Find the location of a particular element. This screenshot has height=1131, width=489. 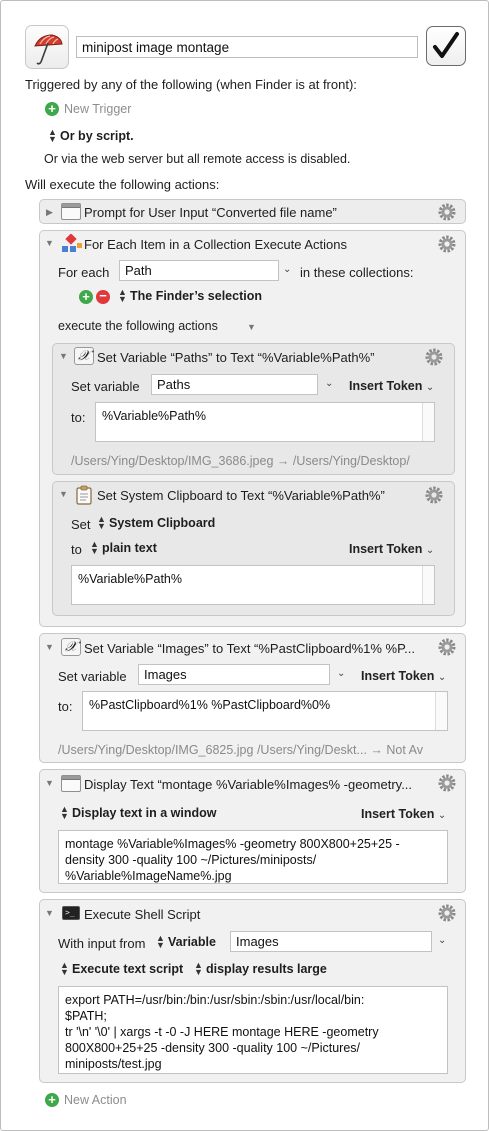

macro-enabled-checkbox is located at coordinates (446, 46).